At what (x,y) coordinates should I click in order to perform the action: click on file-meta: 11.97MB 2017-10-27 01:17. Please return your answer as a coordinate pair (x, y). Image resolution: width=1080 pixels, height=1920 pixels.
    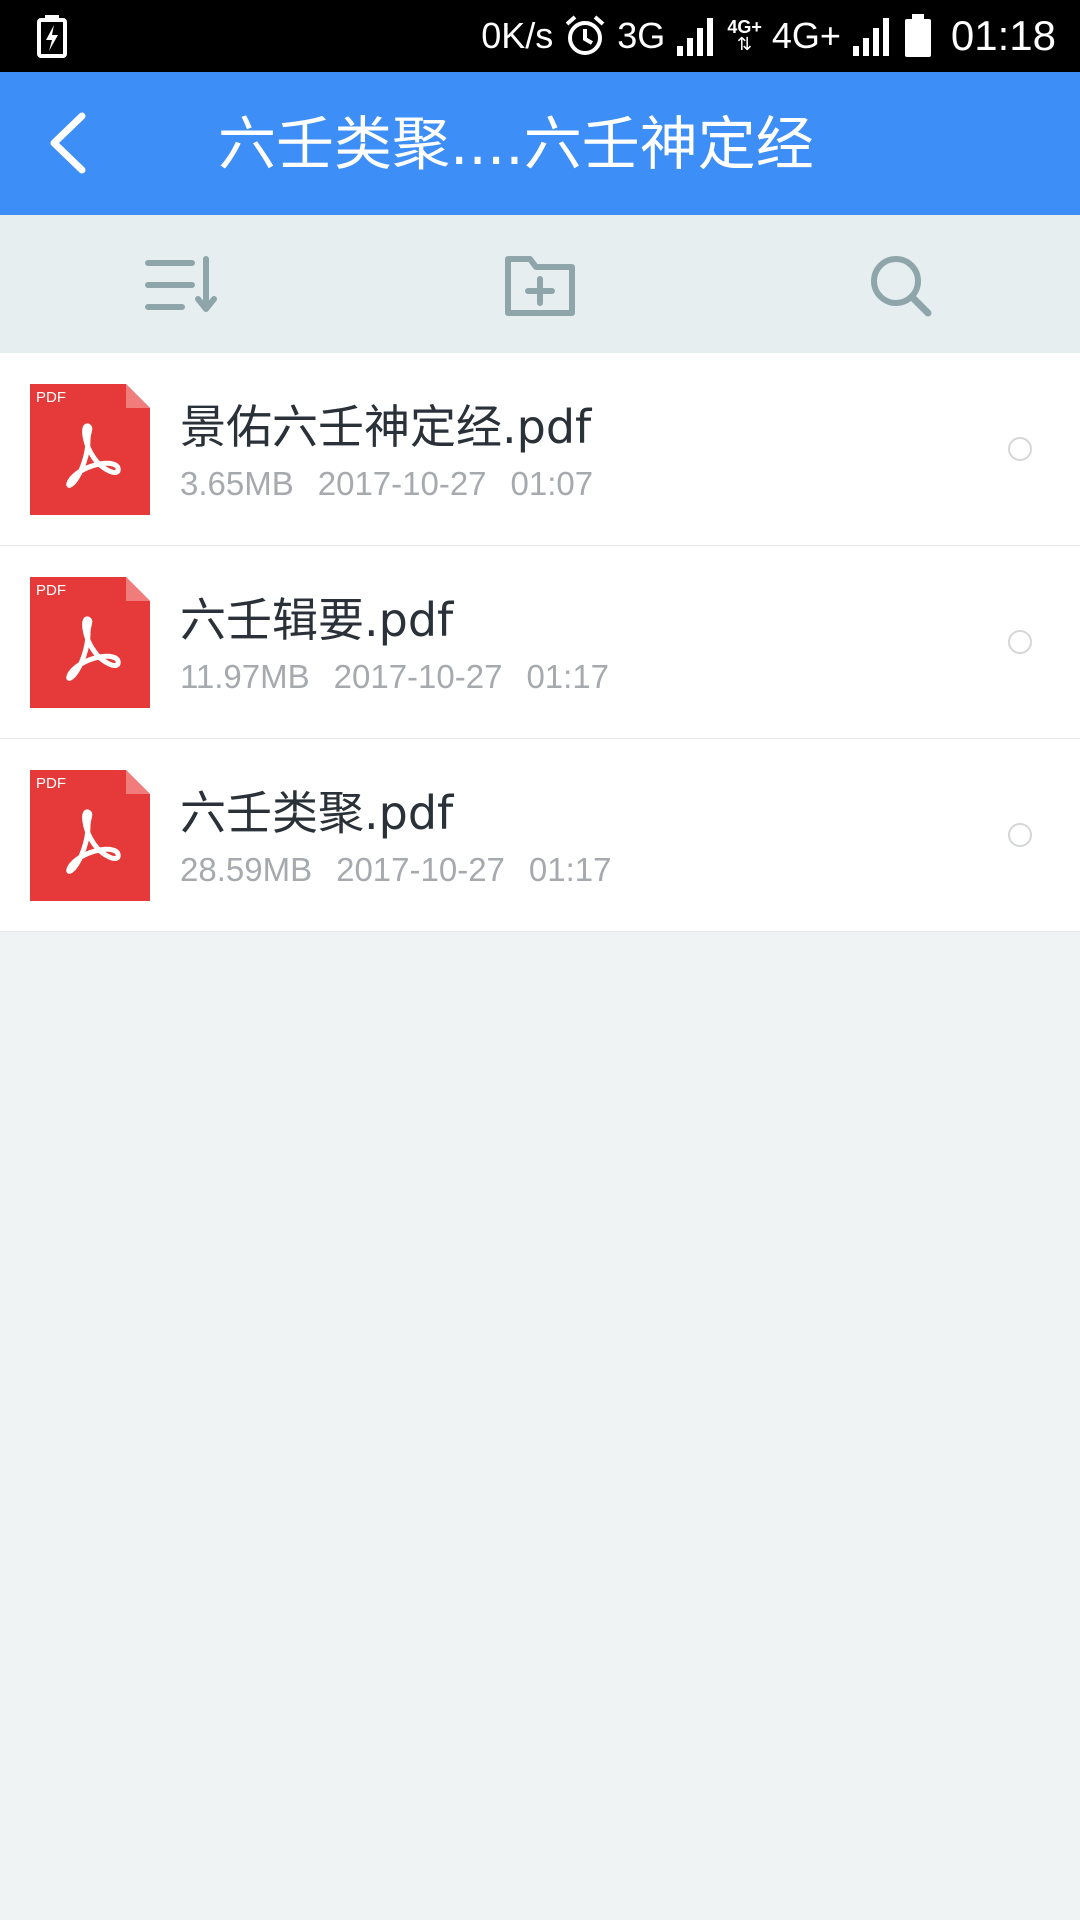
    Looking at the image, I should click on (406, 677).